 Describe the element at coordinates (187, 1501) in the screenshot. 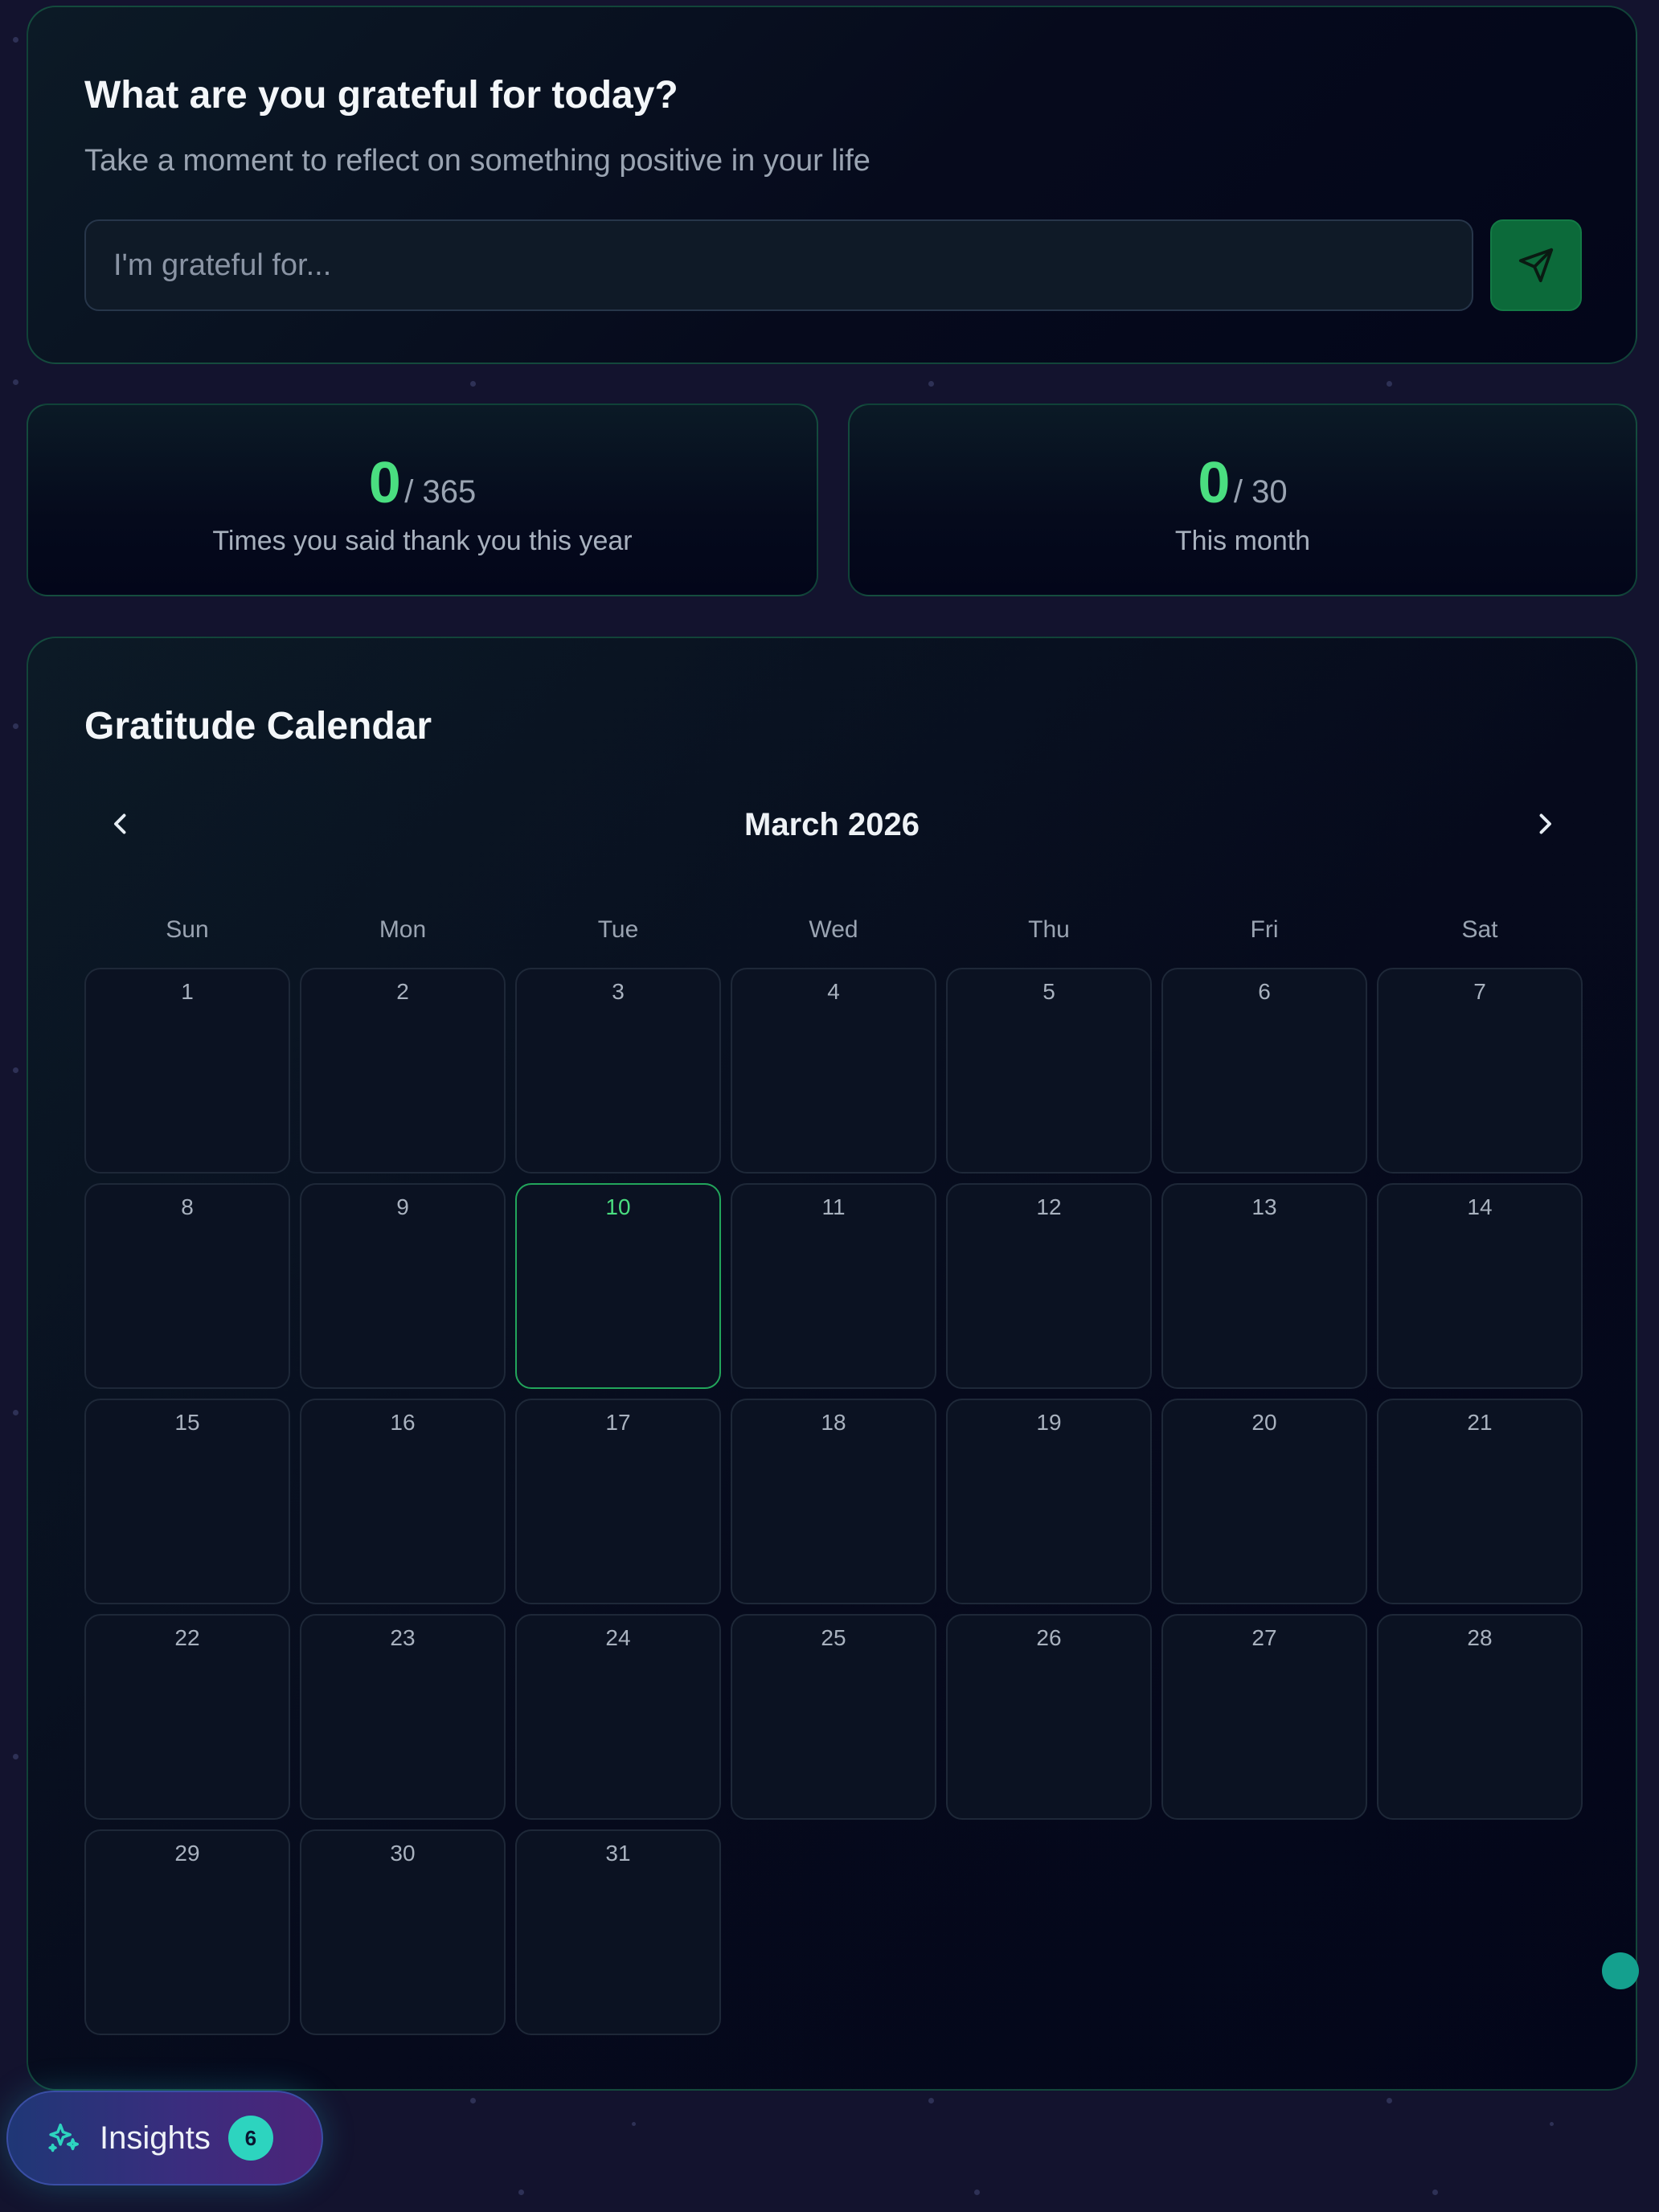

I see `calendar-day: 15` at that location.